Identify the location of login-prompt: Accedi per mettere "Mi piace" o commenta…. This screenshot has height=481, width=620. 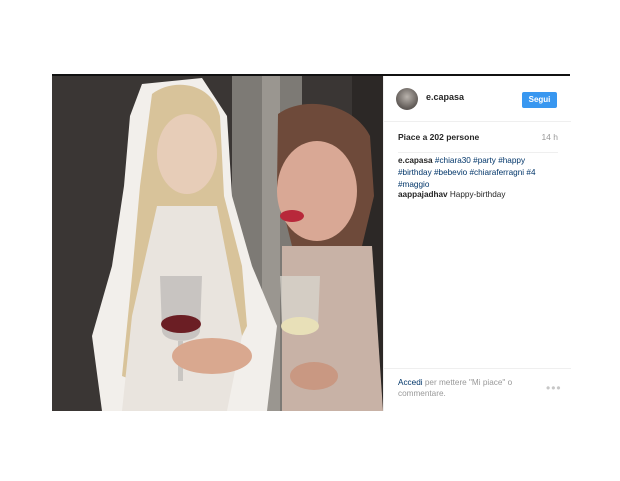
(463, 388).